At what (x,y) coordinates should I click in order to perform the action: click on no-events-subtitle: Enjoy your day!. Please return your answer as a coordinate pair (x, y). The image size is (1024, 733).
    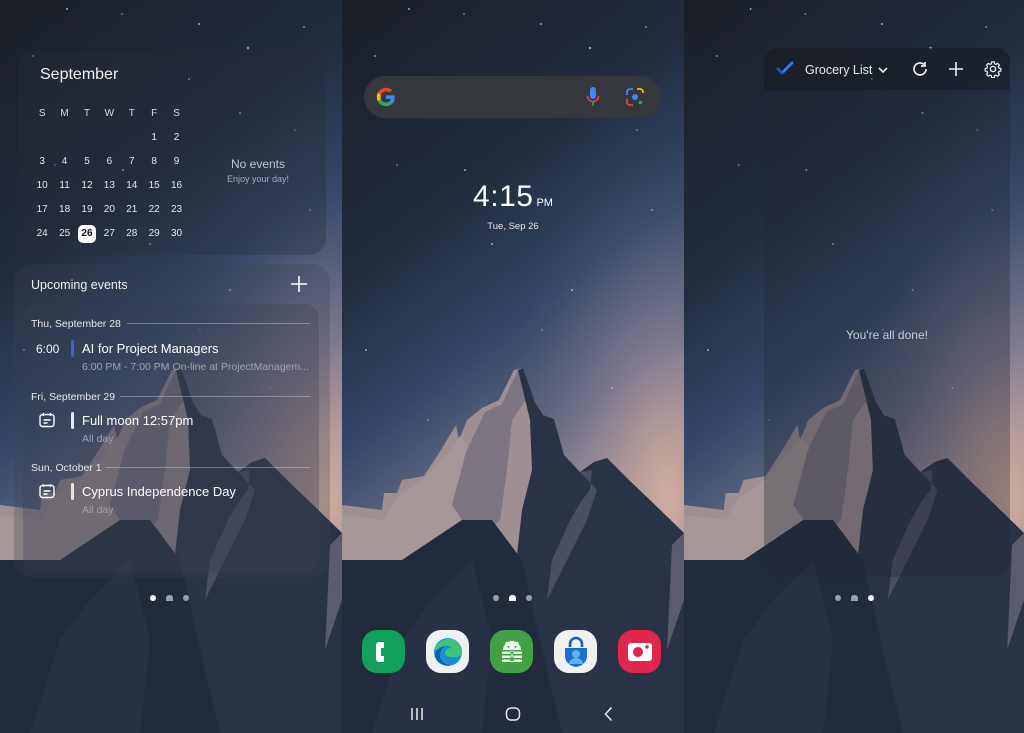
    Looking at the image, I should click on (258, 179).